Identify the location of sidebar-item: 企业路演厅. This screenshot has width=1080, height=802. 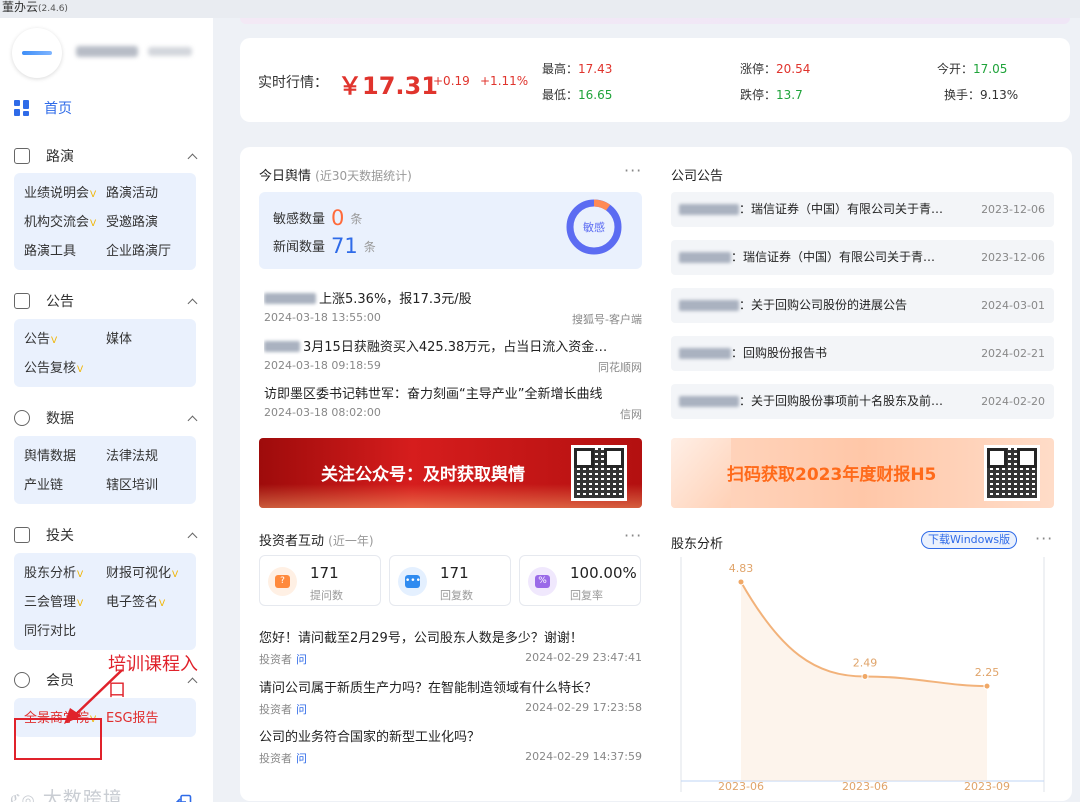
(147, 251).